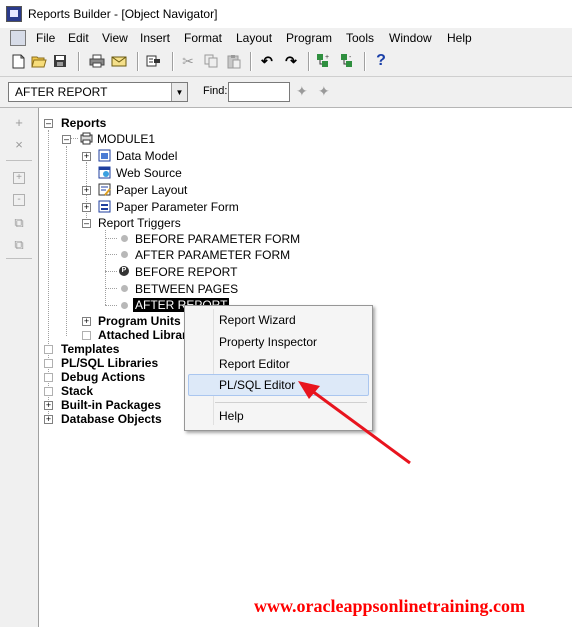  I want to click on menu-edit: Edit, so click(78, 38).